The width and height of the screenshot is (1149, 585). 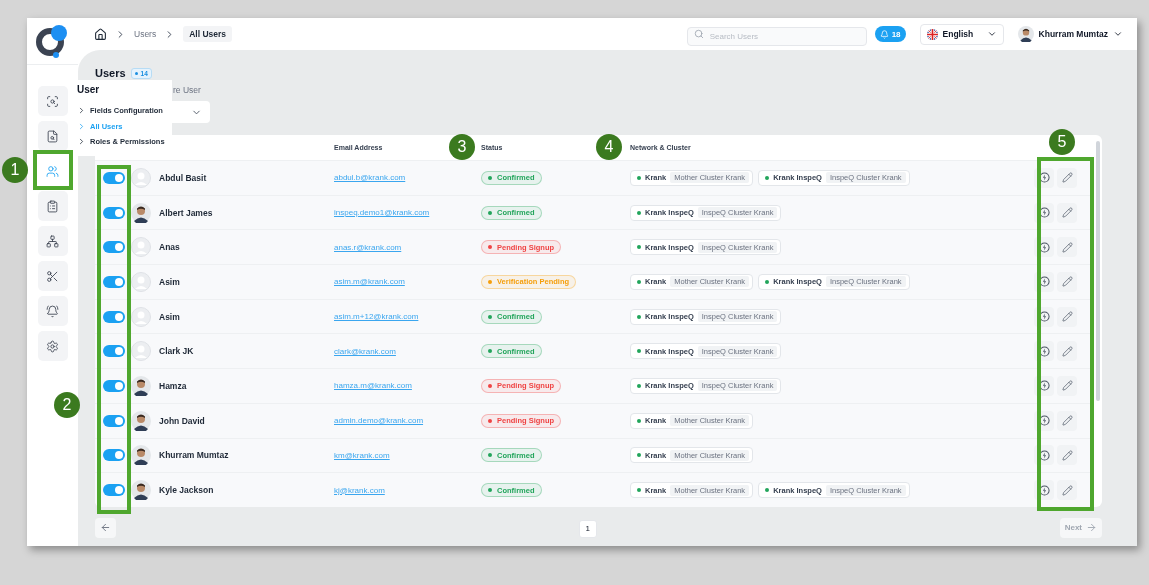 I want to click on flyout-title: User, so click(x=89, y=89).